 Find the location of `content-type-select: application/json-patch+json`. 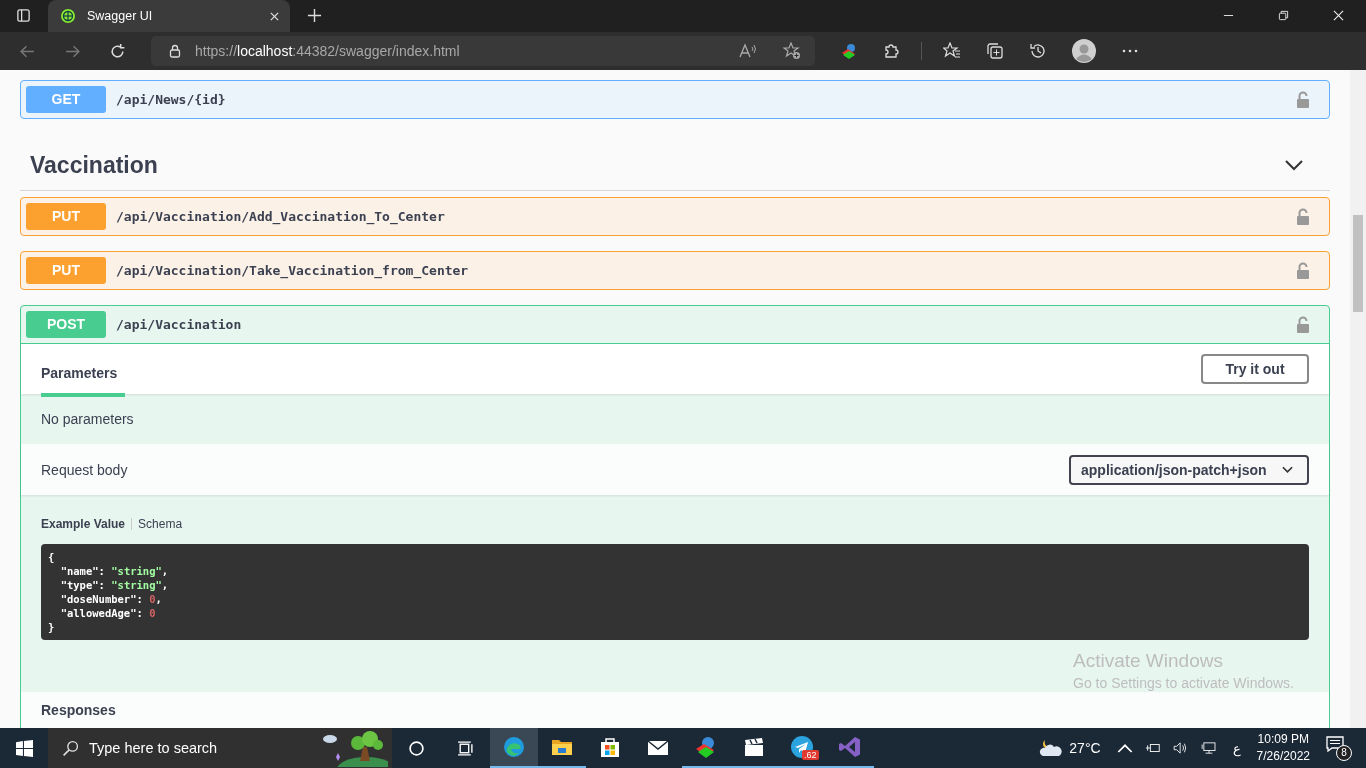

content-type-select: application/json-patch+json is located at coordinates (1189, 469).